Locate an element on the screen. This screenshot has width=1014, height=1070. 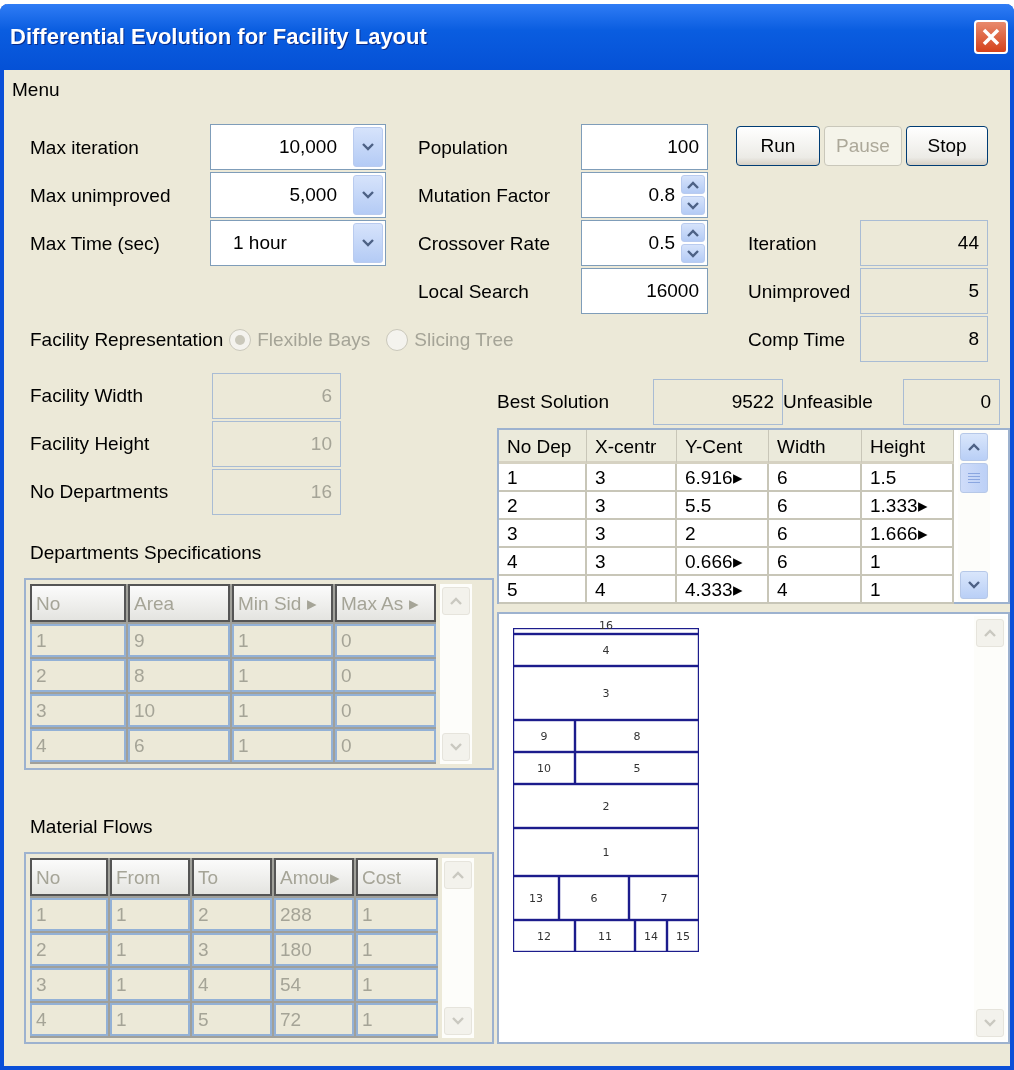
field-label: Facility Width is located at coordinates (86, 396).